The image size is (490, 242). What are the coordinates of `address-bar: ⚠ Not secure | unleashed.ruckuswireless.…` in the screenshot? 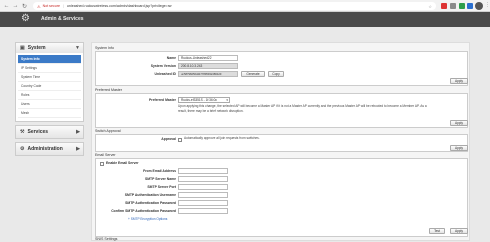 It's located at (234, 6).